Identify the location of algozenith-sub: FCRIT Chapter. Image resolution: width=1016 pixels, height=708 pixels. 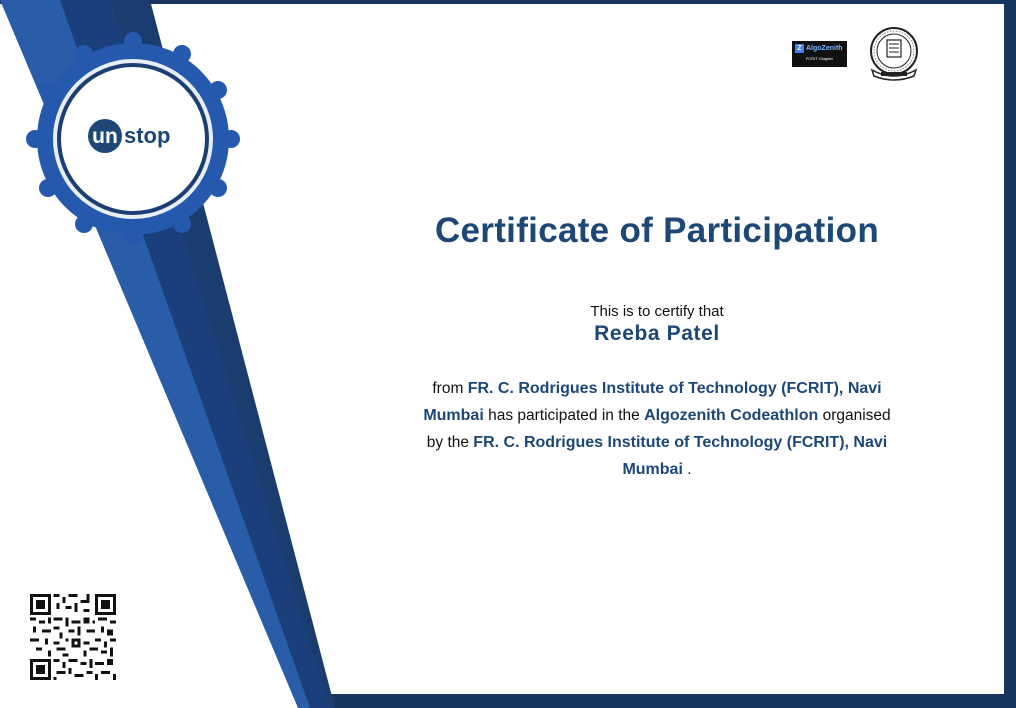
(819, 58).